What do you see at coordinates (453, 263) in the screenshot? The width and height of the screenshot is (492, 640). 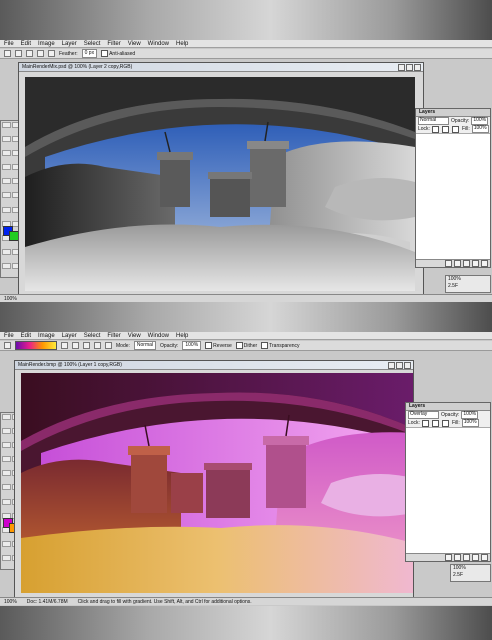 I see `layers-footer` at bounding box center [453, 263].